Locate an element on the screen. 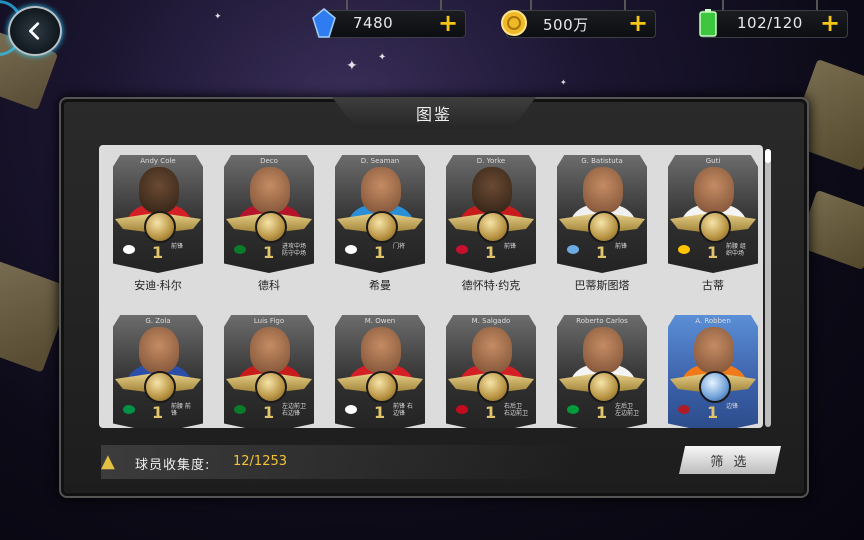 This screenshot has height=540, width=864. card-player-tag: A. Robben is located at coordinates (713, 321).